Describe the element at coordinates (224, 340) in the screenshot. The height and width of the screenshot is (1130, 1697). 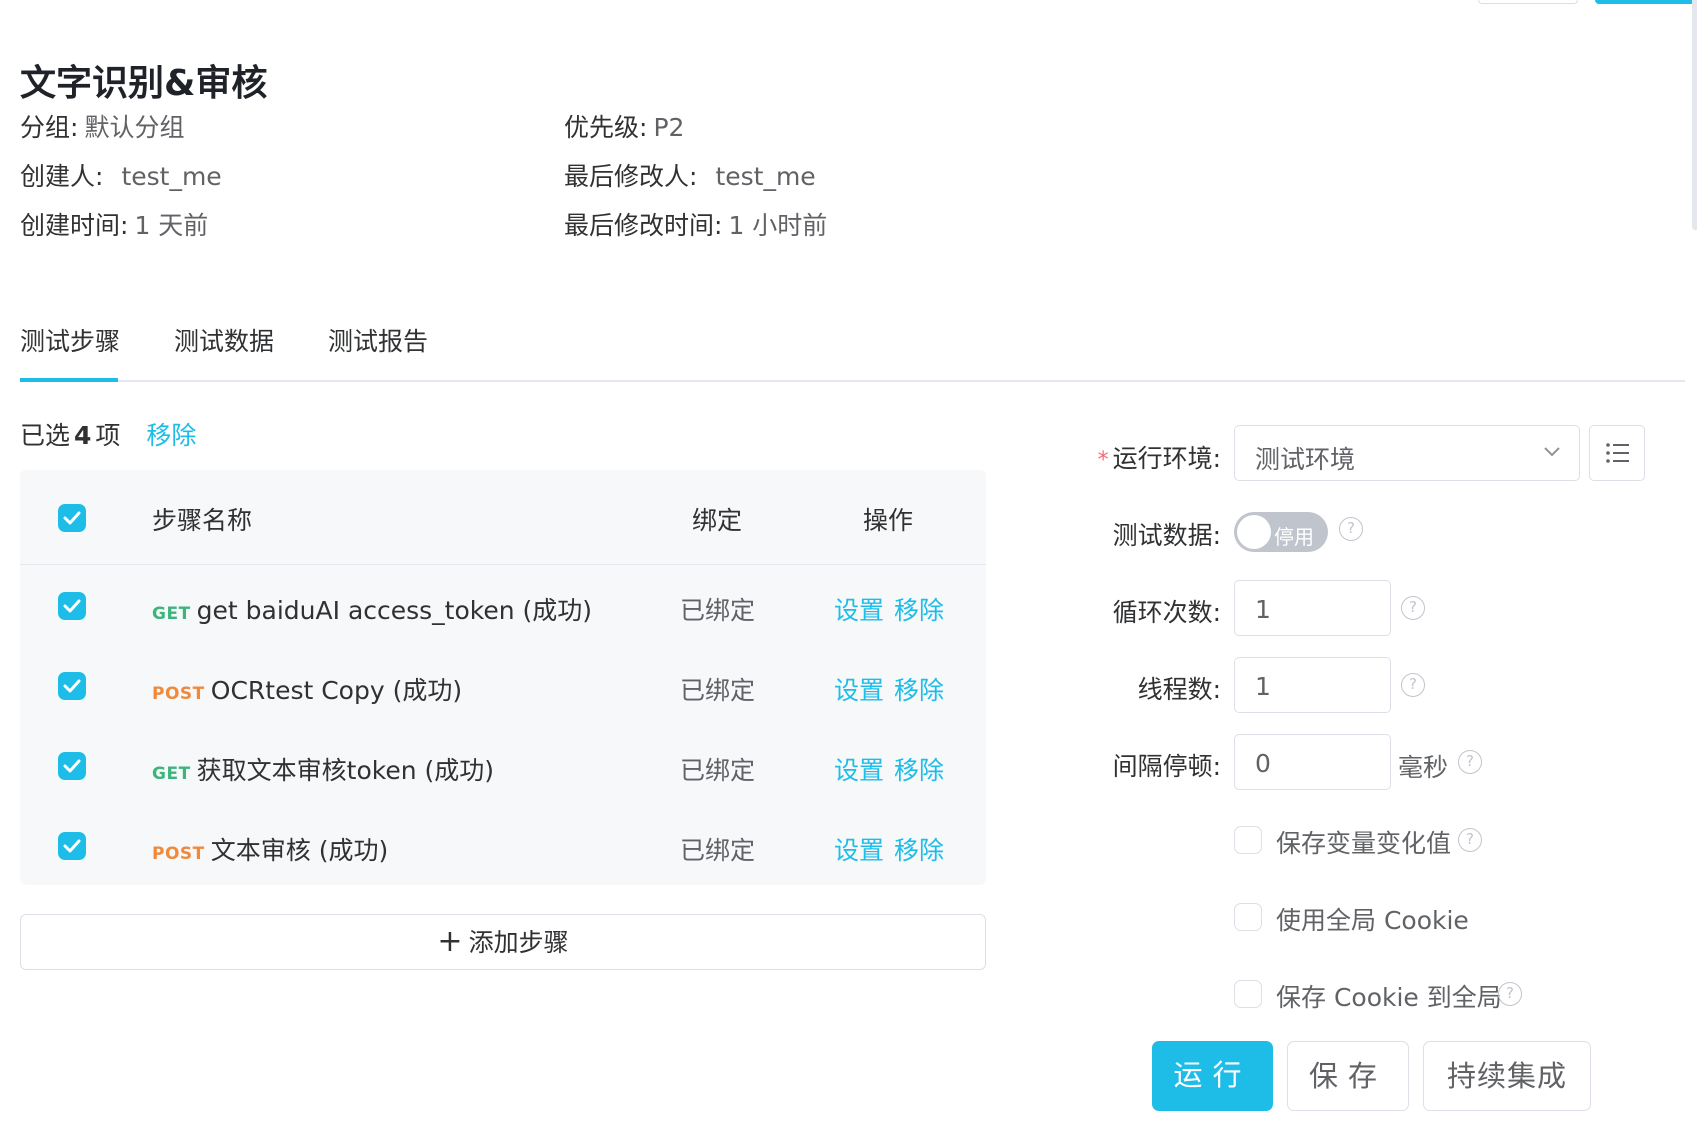
I see `tab-test-data: 测试数据` at that location.